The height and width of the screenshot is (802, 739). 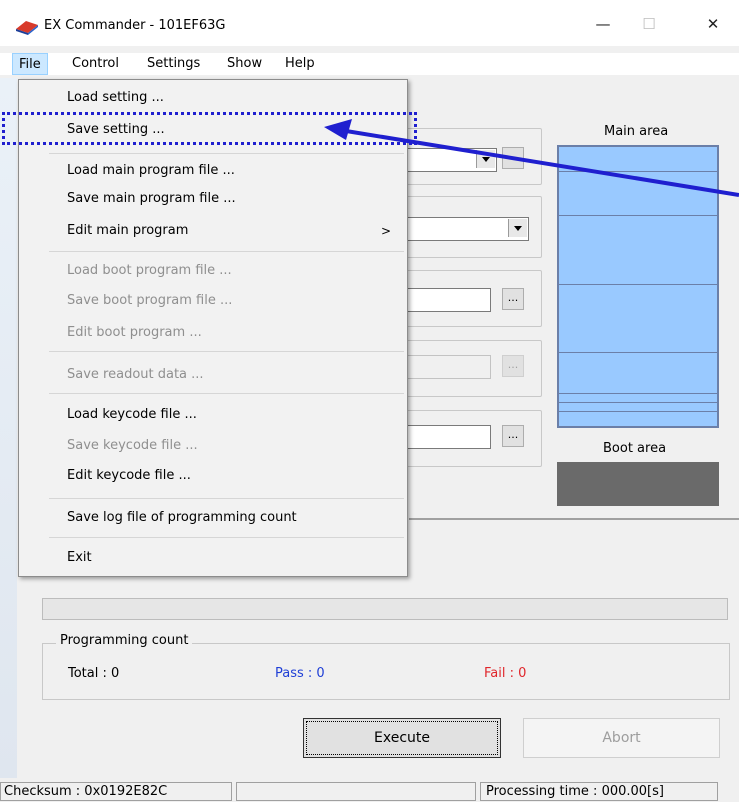 What do you see at coordinates (30, 64) in the screenshot?
I see `menu-file: File` at bounding box center [30, 64].